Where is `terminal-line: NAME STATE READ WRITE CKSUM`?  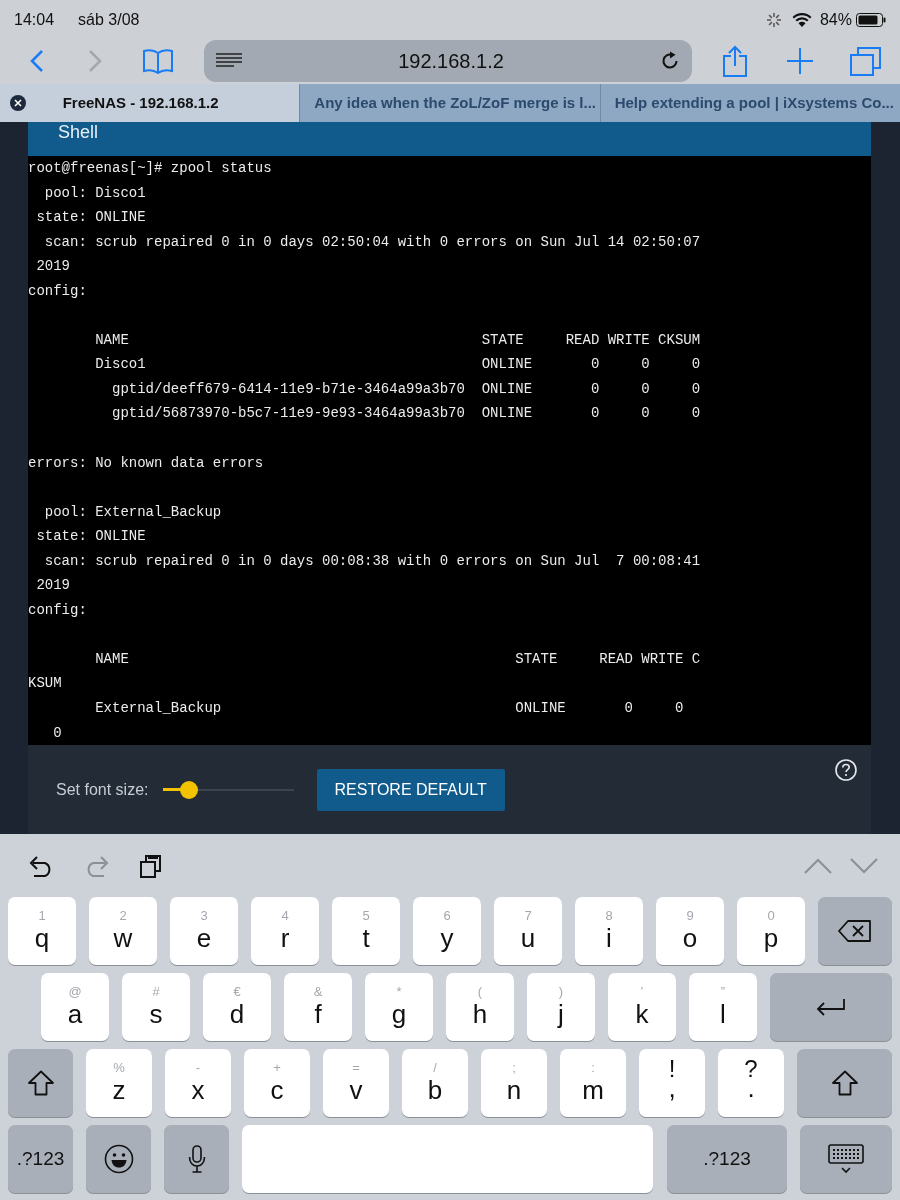
terminal-line: NAME STATE READ WRITE CKSUM is located at coordinates (398, 340).